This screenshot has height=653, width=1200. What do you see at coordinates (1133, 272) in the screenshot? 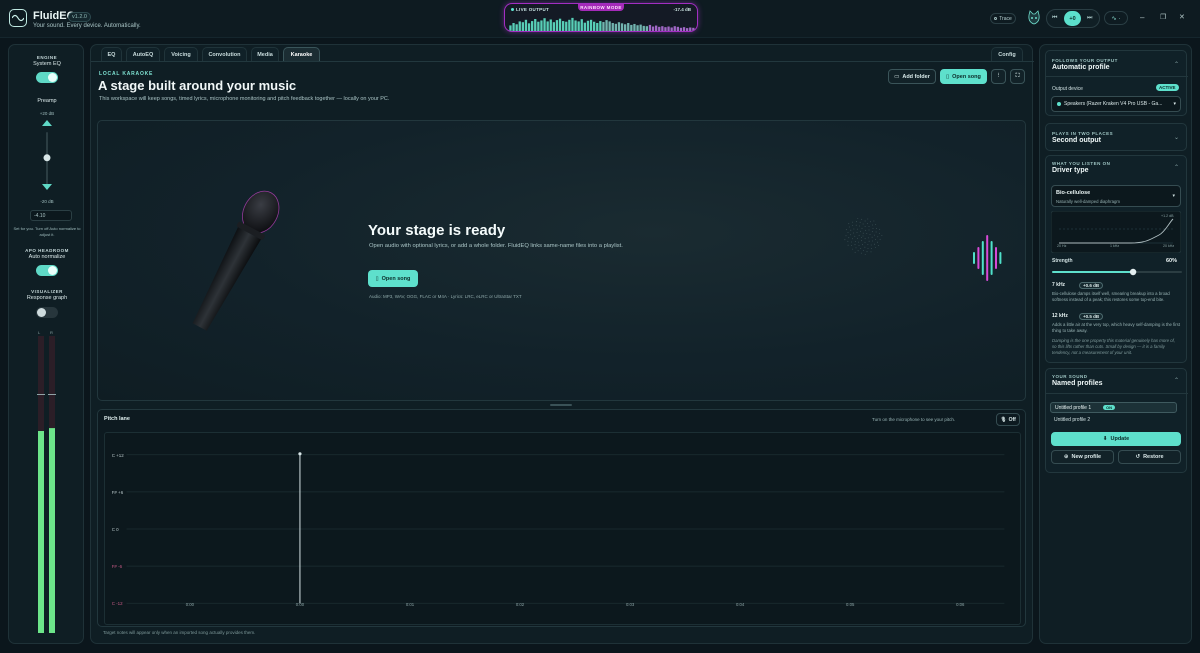
I see `strength-knob` at bounding box center [1133, 272].